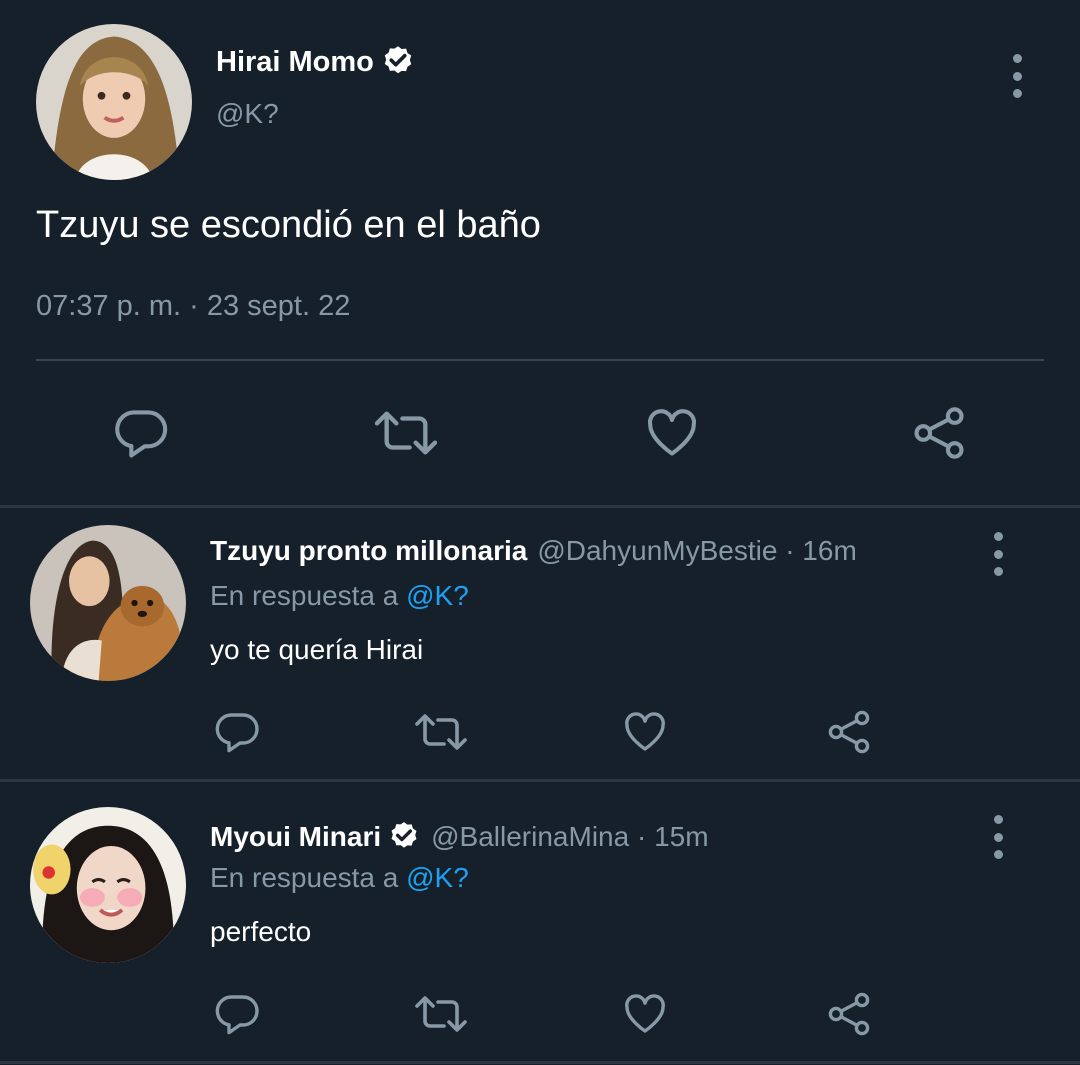 Image resolution: width=1080 pixels, height=1065 pixels. What do you see at coordinates (288, 225) in the screenshot?
I see `main-tweet-text: Tzuyu se escondió en el baño` at bounding box center [288, 225].